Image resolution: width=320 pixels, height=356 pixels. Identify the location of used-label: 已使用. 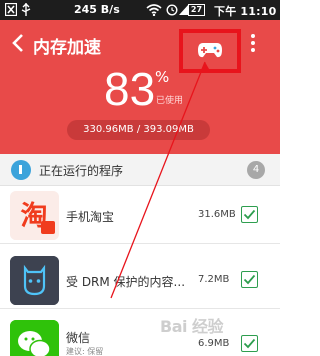
(170, 101).